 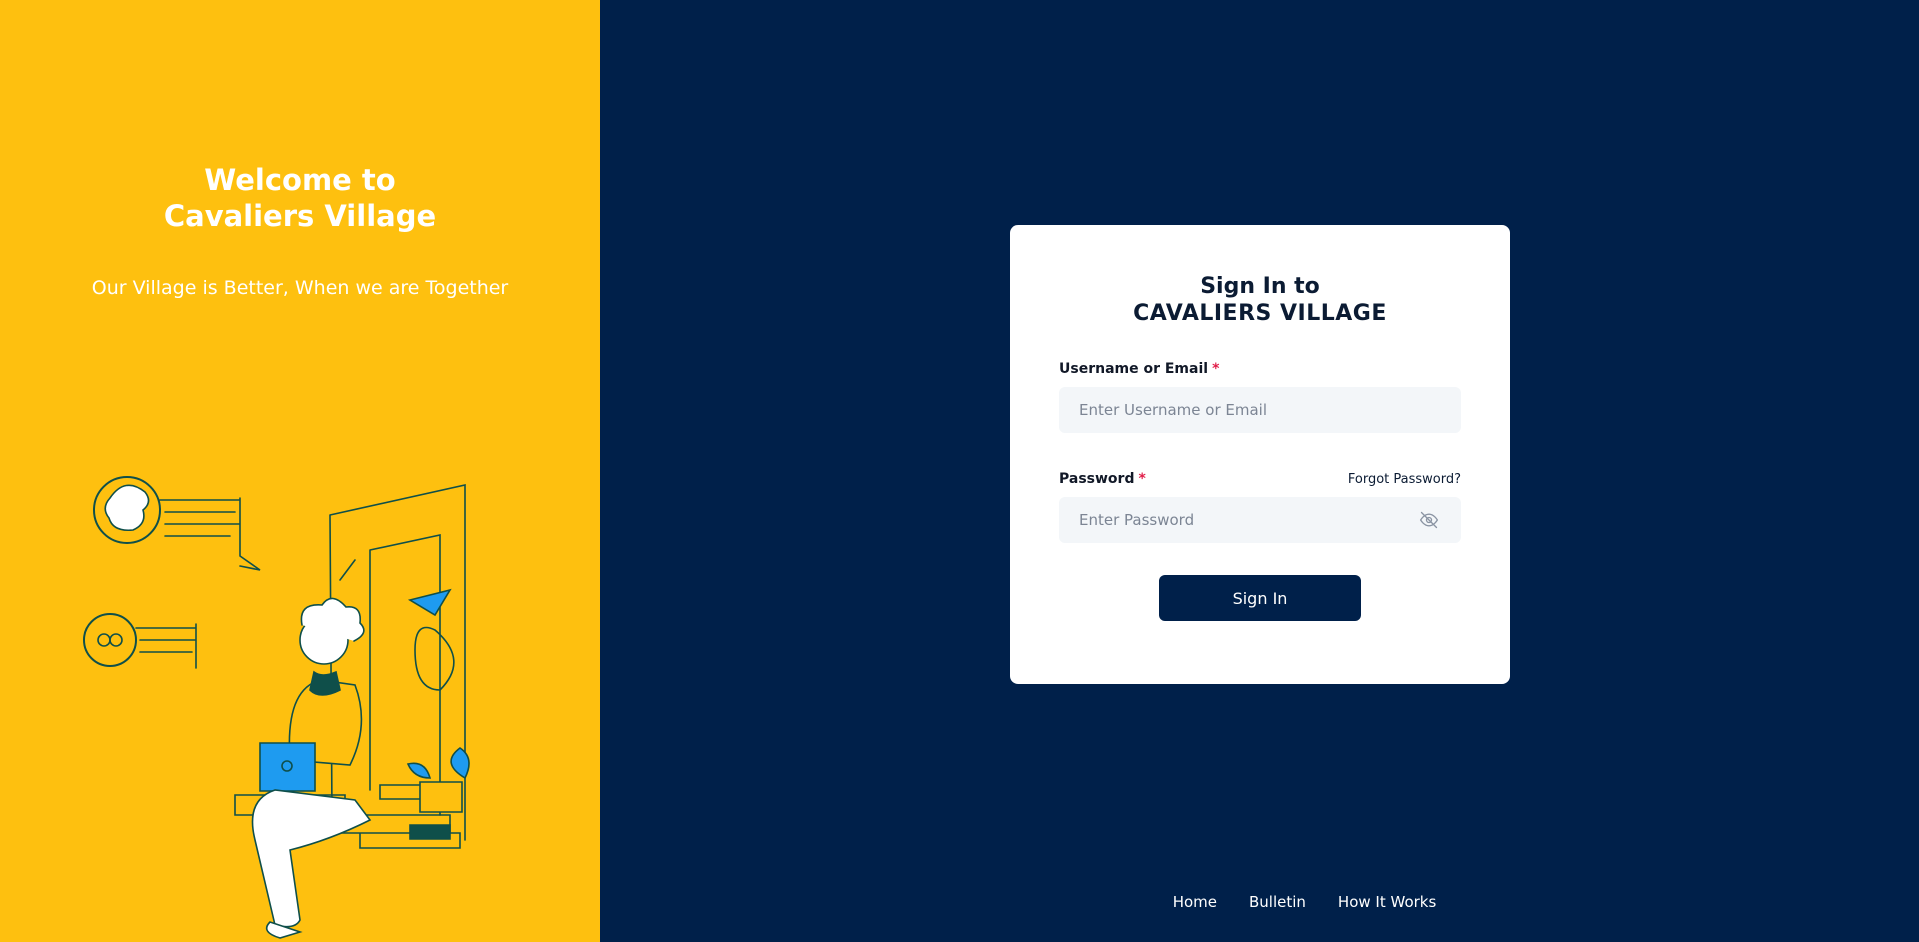 I want to click on password-field-box, so click(x=1260, y=520).